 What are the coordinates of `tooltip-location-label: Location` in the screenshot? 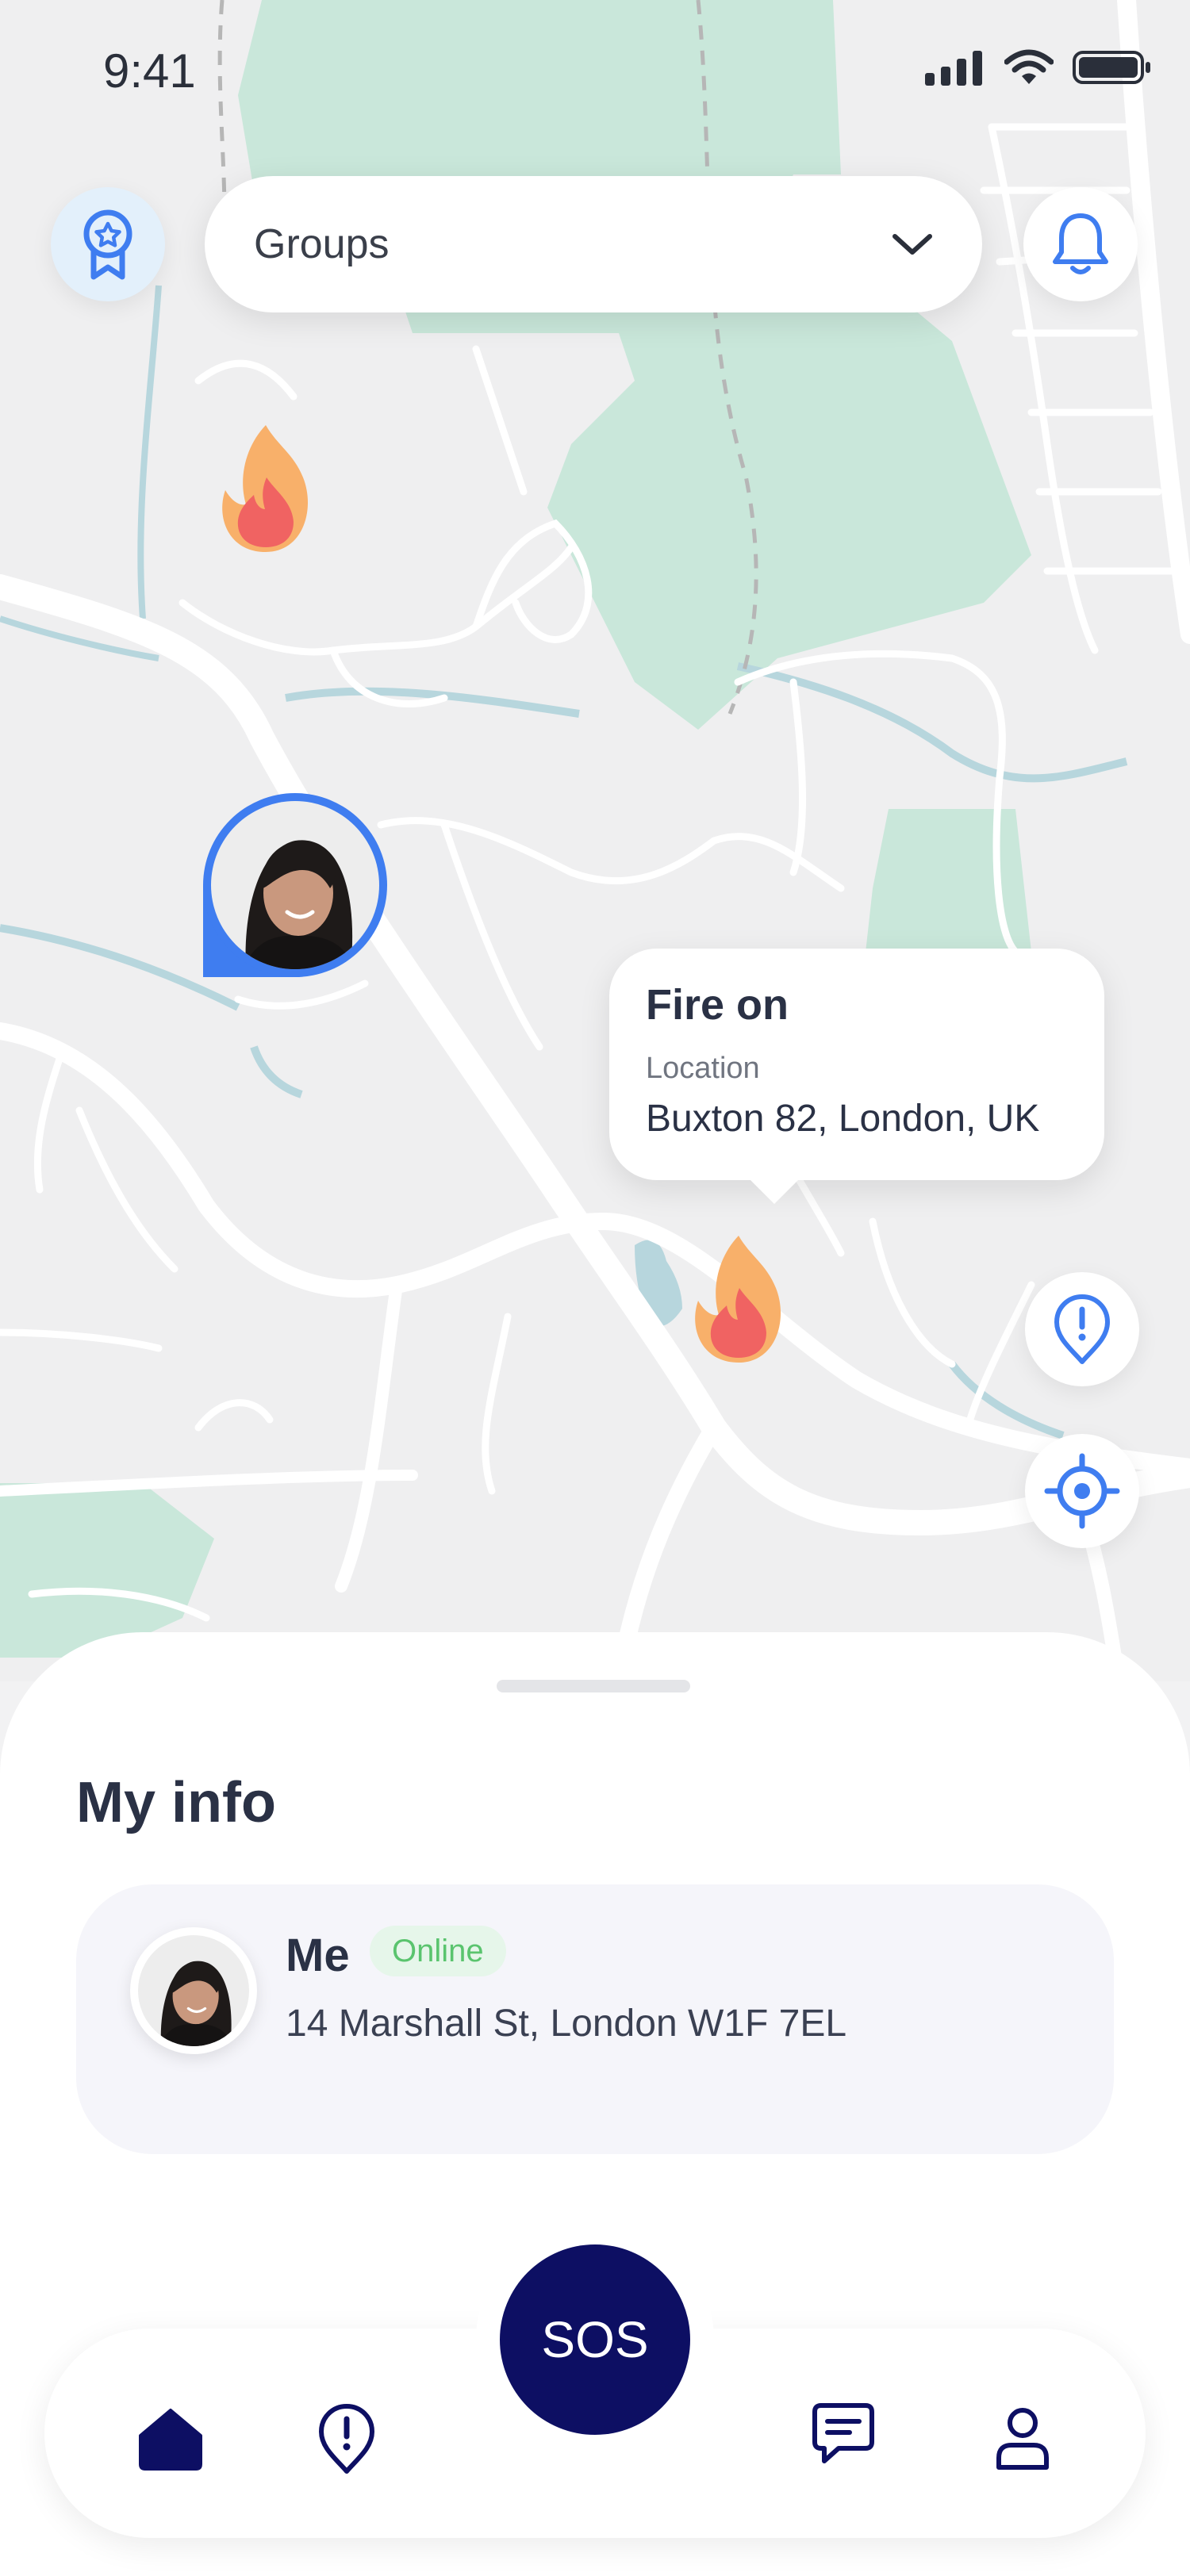 It's located at (703, 1069).